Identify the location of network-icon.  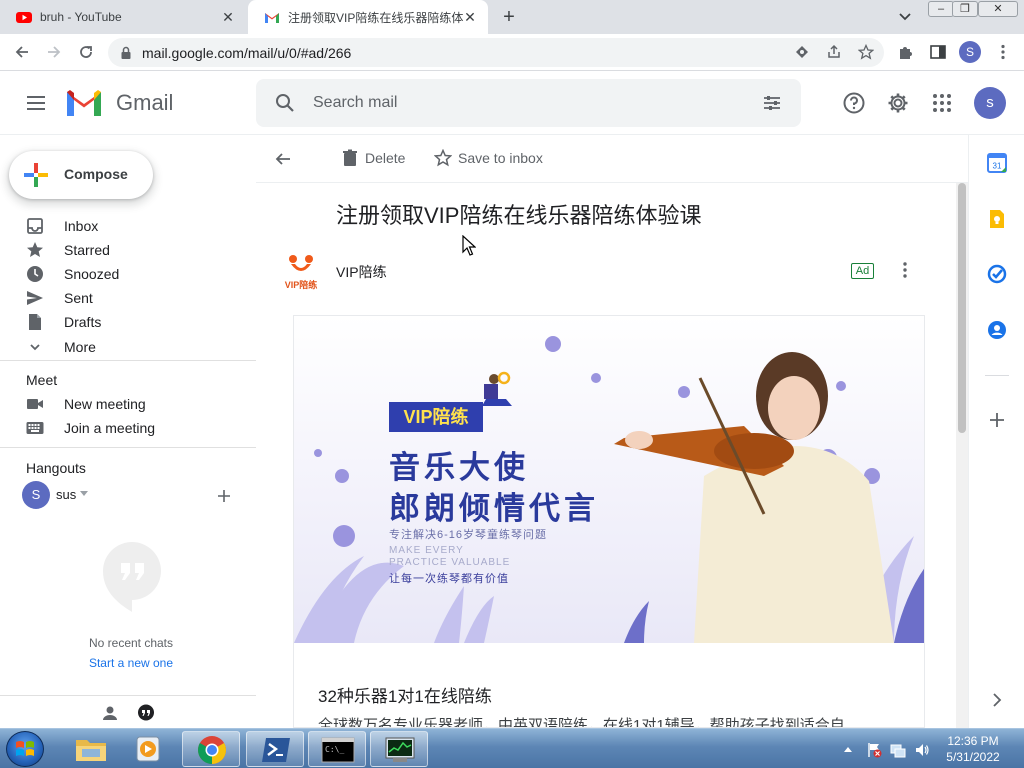
(898, 750).